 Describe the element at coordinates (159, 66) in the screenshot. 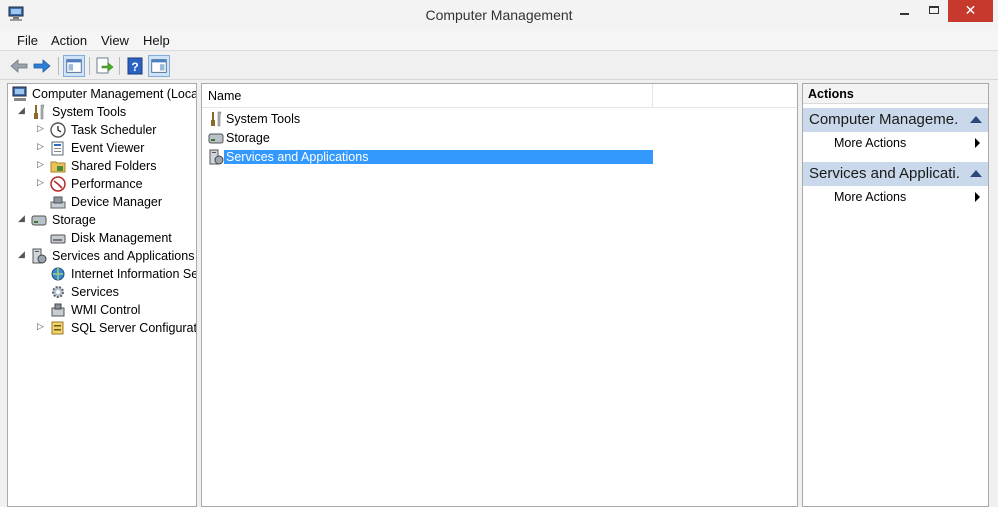

I see `show-hide-action-pane-icon` at that location.